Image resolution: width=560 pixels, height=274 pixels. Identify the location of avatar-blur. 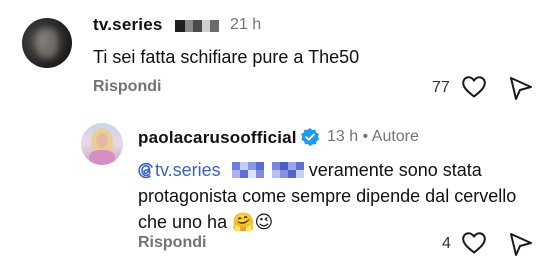
(47, 43).